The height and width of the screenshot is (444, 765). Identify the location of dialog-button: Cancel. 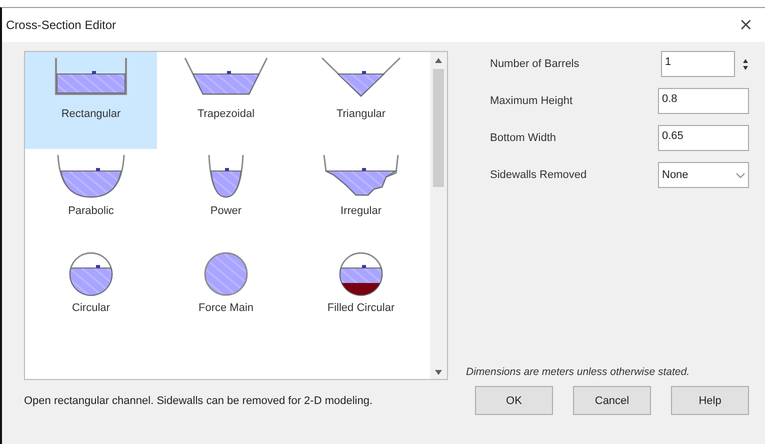
(612, 400).